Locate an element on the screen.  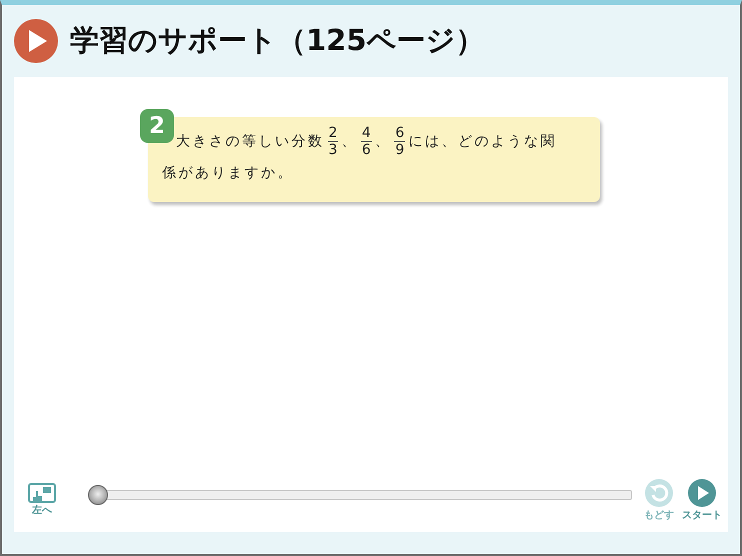
slider-thumb is located at coordinates (98, 495).